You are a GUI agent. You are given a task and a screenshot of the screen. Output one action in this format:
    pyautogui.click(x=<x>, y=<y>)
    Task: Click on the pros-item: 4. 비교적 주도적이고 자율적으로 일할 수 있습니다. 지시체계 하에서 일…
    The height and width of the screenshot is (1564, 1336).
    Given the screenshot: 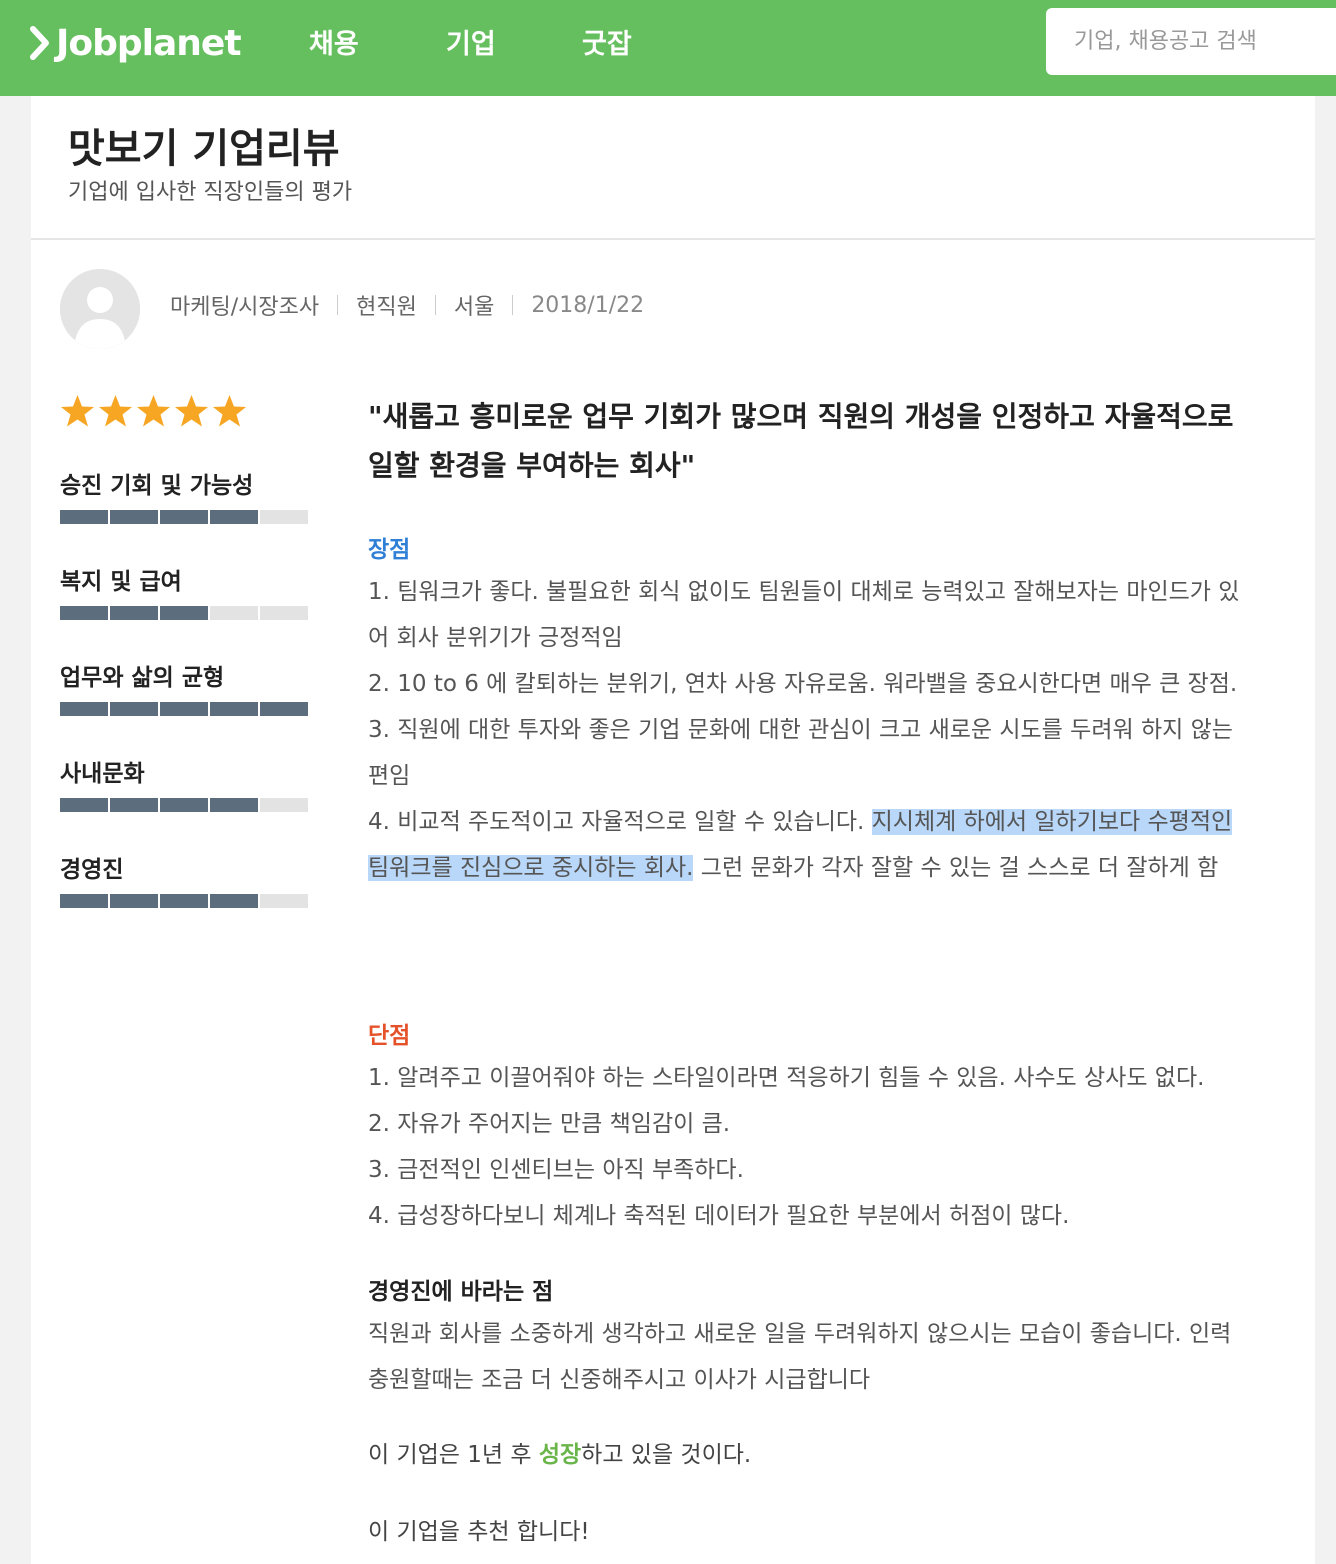 What is the action you would take?
    pyautogui.click(x=808, y=845)
    